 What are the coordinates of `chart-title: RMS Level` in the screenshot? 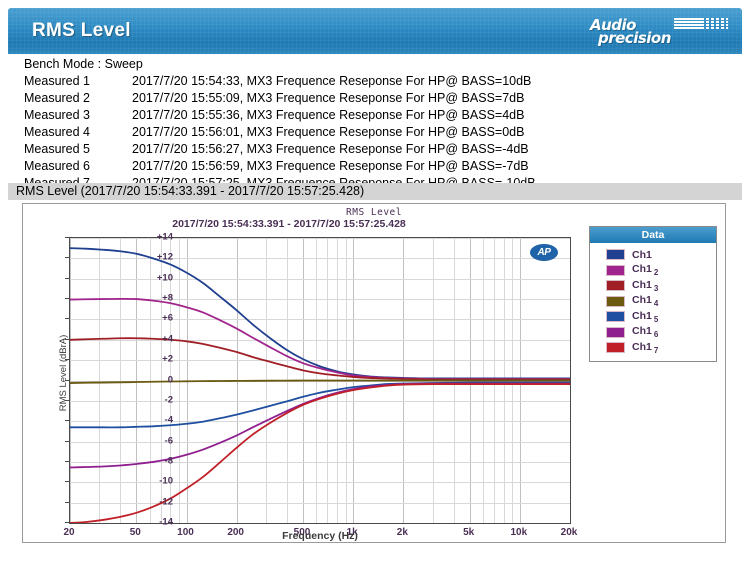 It's located at (374, 212).